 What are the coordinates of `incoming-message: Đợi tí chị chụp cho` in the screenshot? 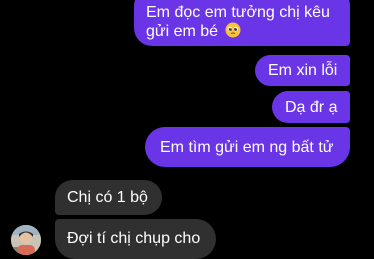 It's located at (135, 239).